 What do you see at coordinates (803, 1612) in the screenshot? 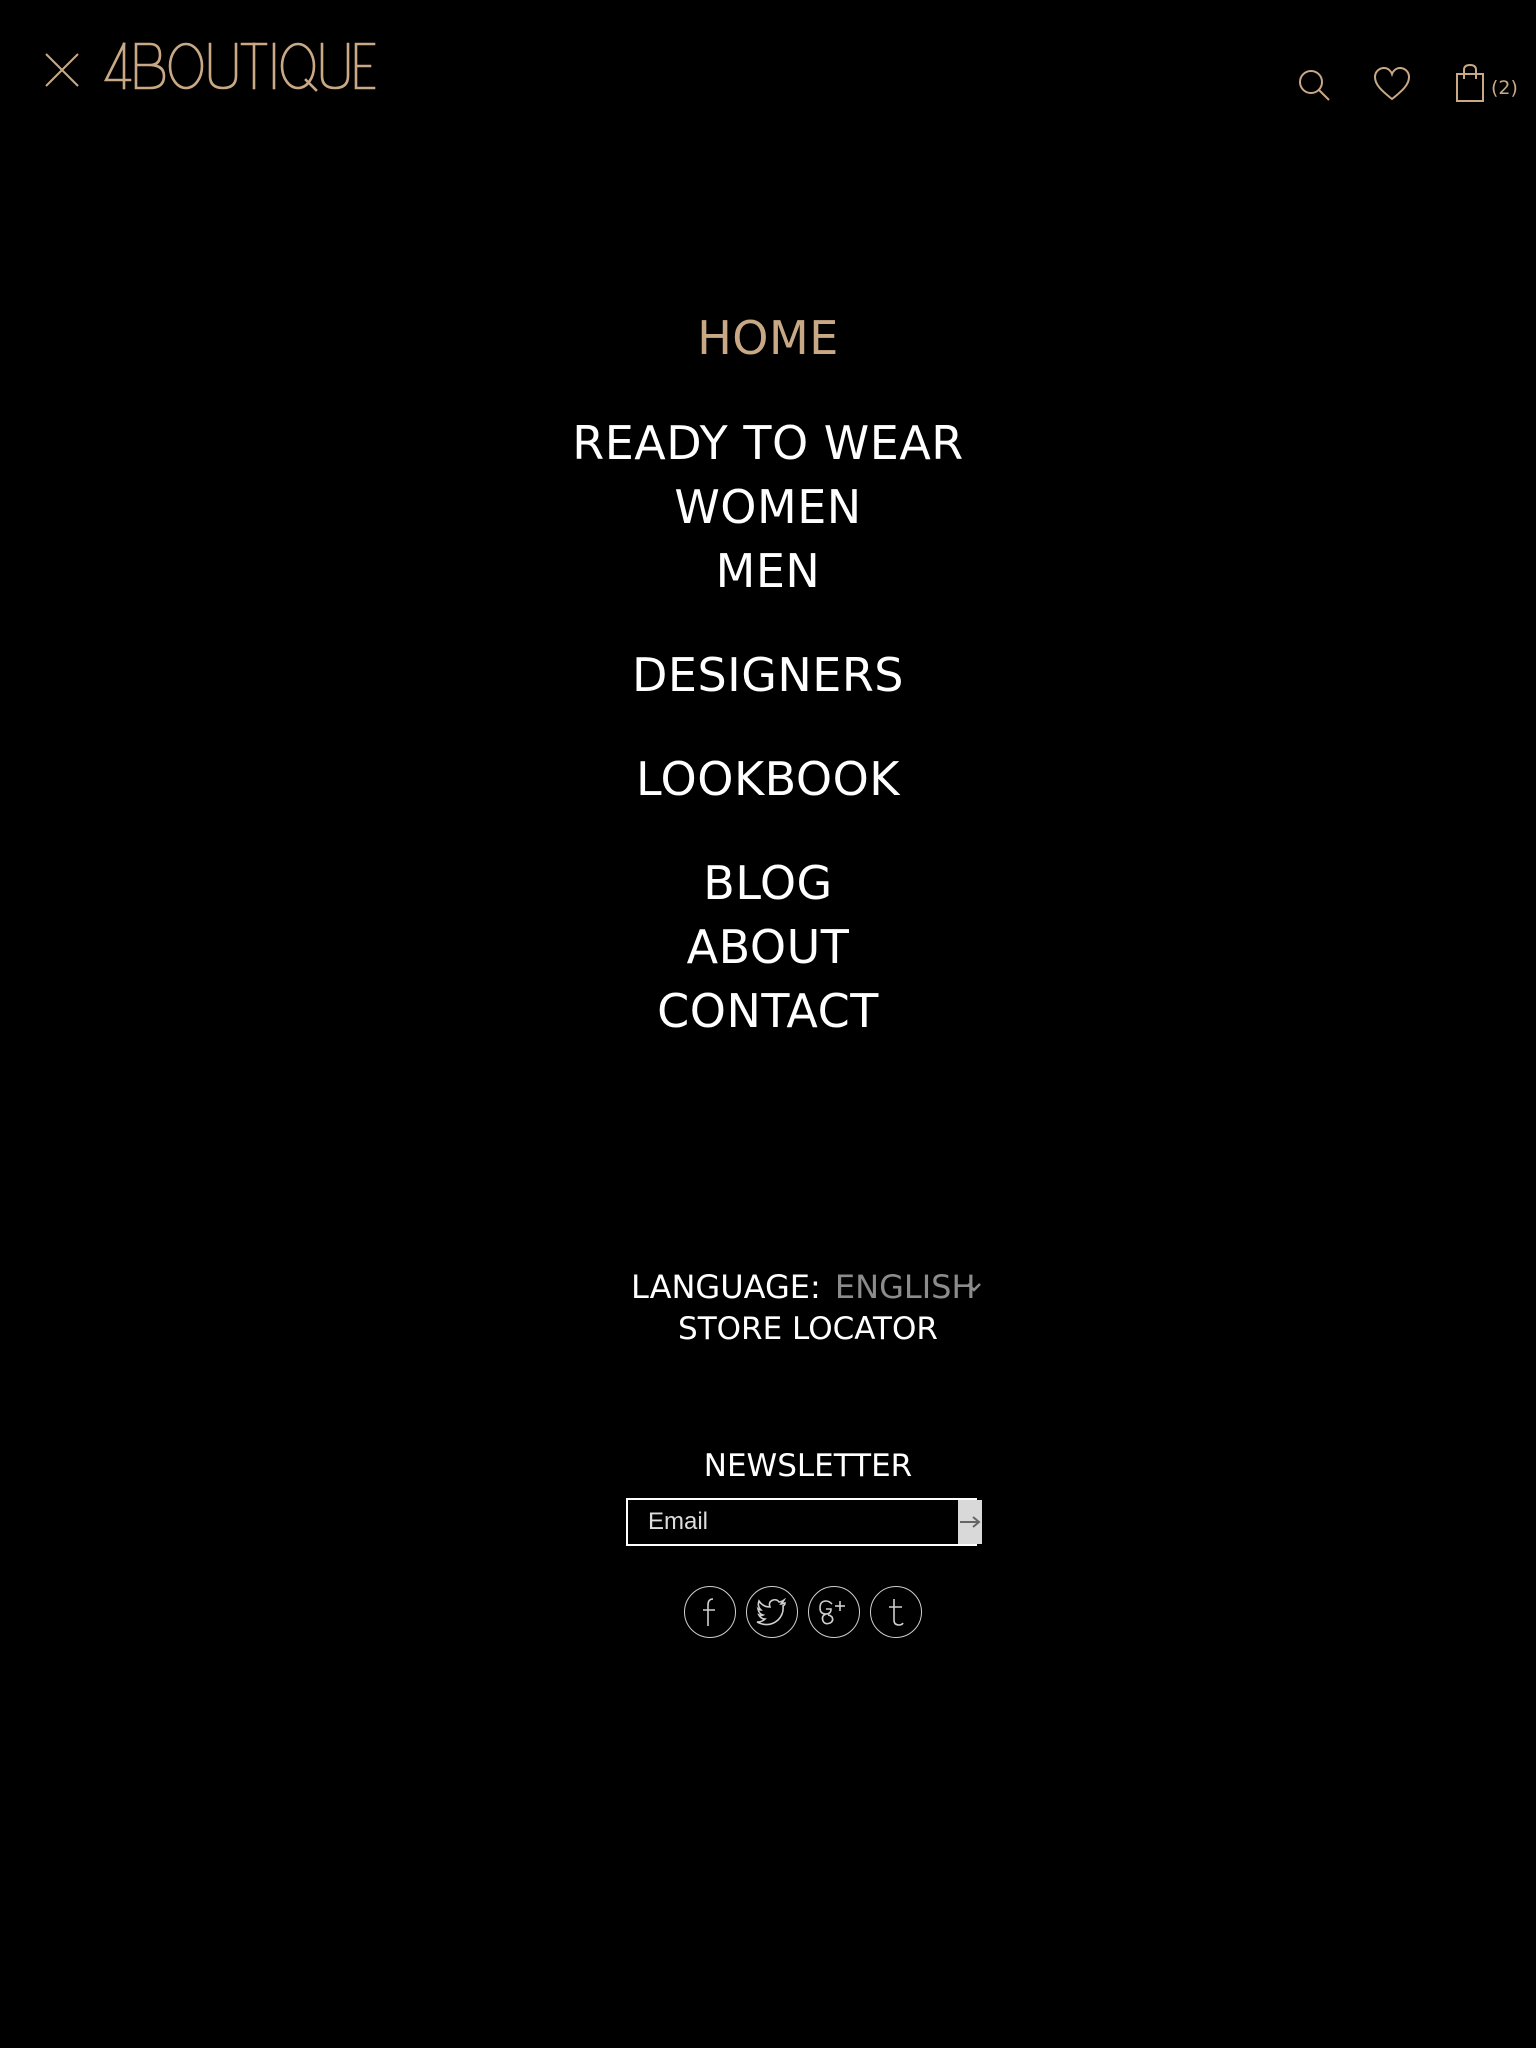
I see `social-links` at bounding box center [803, 1612].